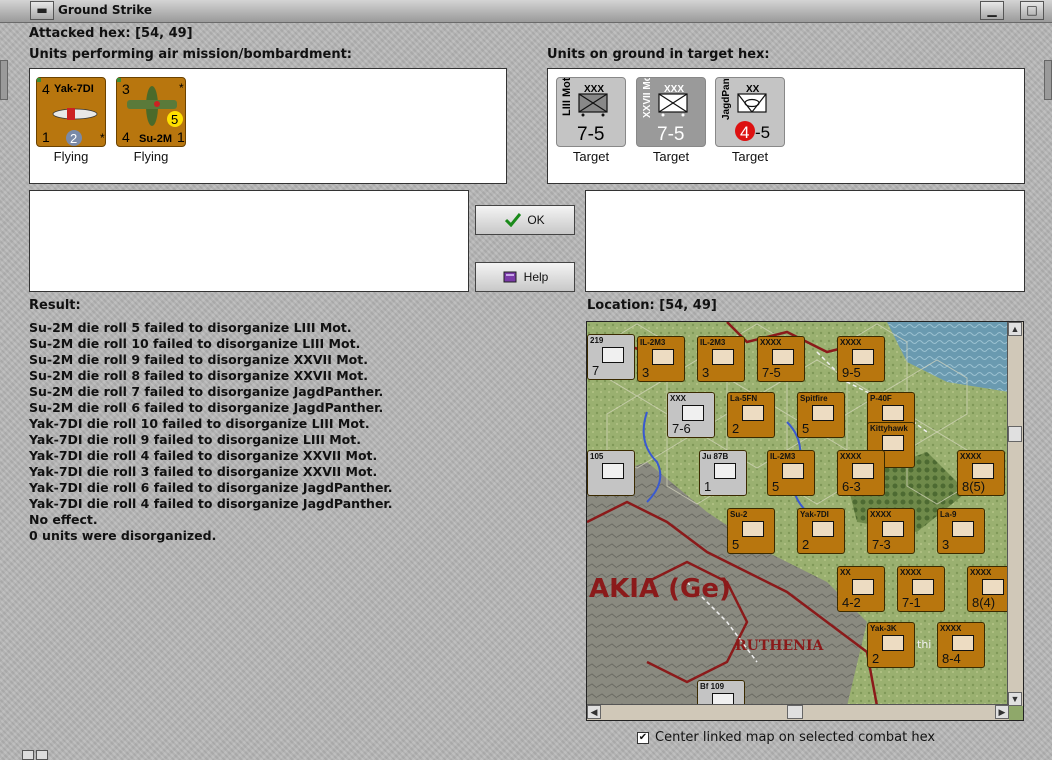 This screenshot has height=760, width=1052. What do you see at coordinates (591, 112) in the screenshot?
I see `ground-unit-liii-mot: LIII Mot XXX 7-5` at bounding box center [591, 112].